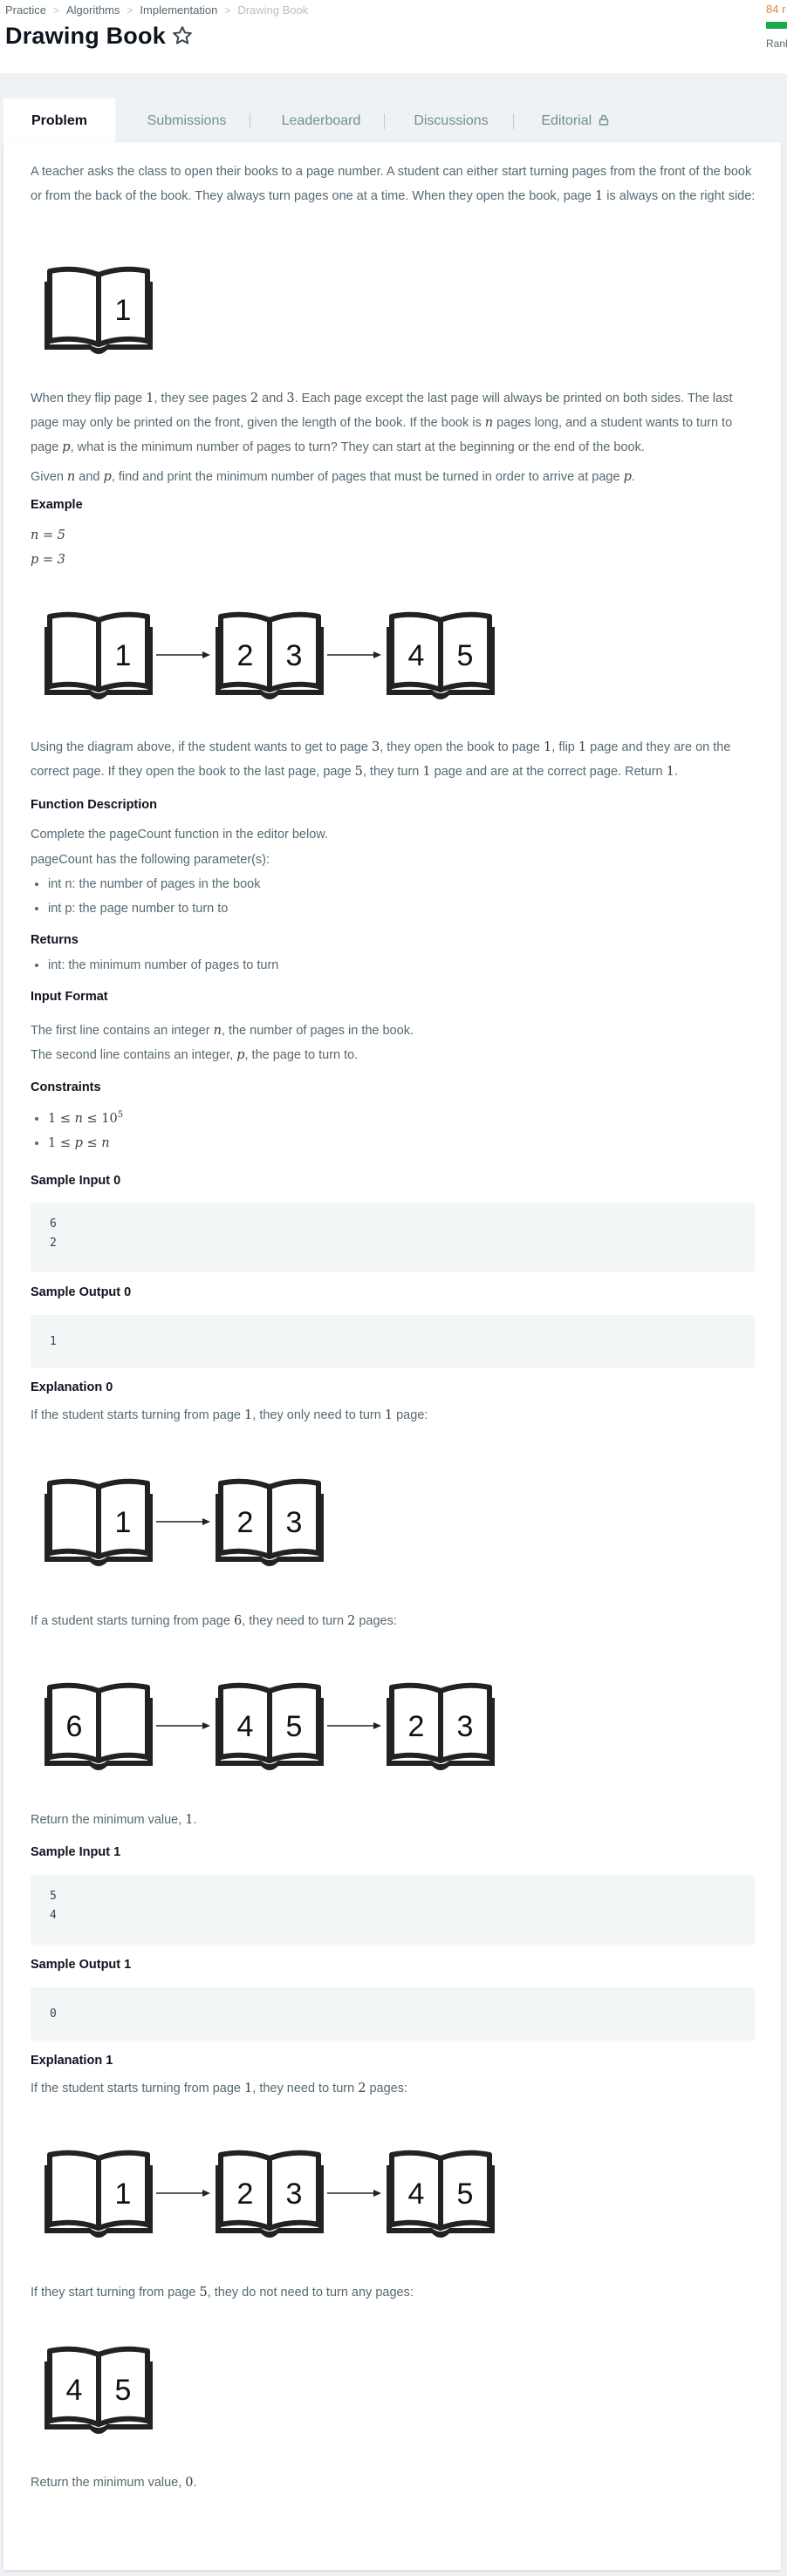  Describe the element at coordinates (48, 535) in the screenshot. I see `example-n: n = 5` at that location.